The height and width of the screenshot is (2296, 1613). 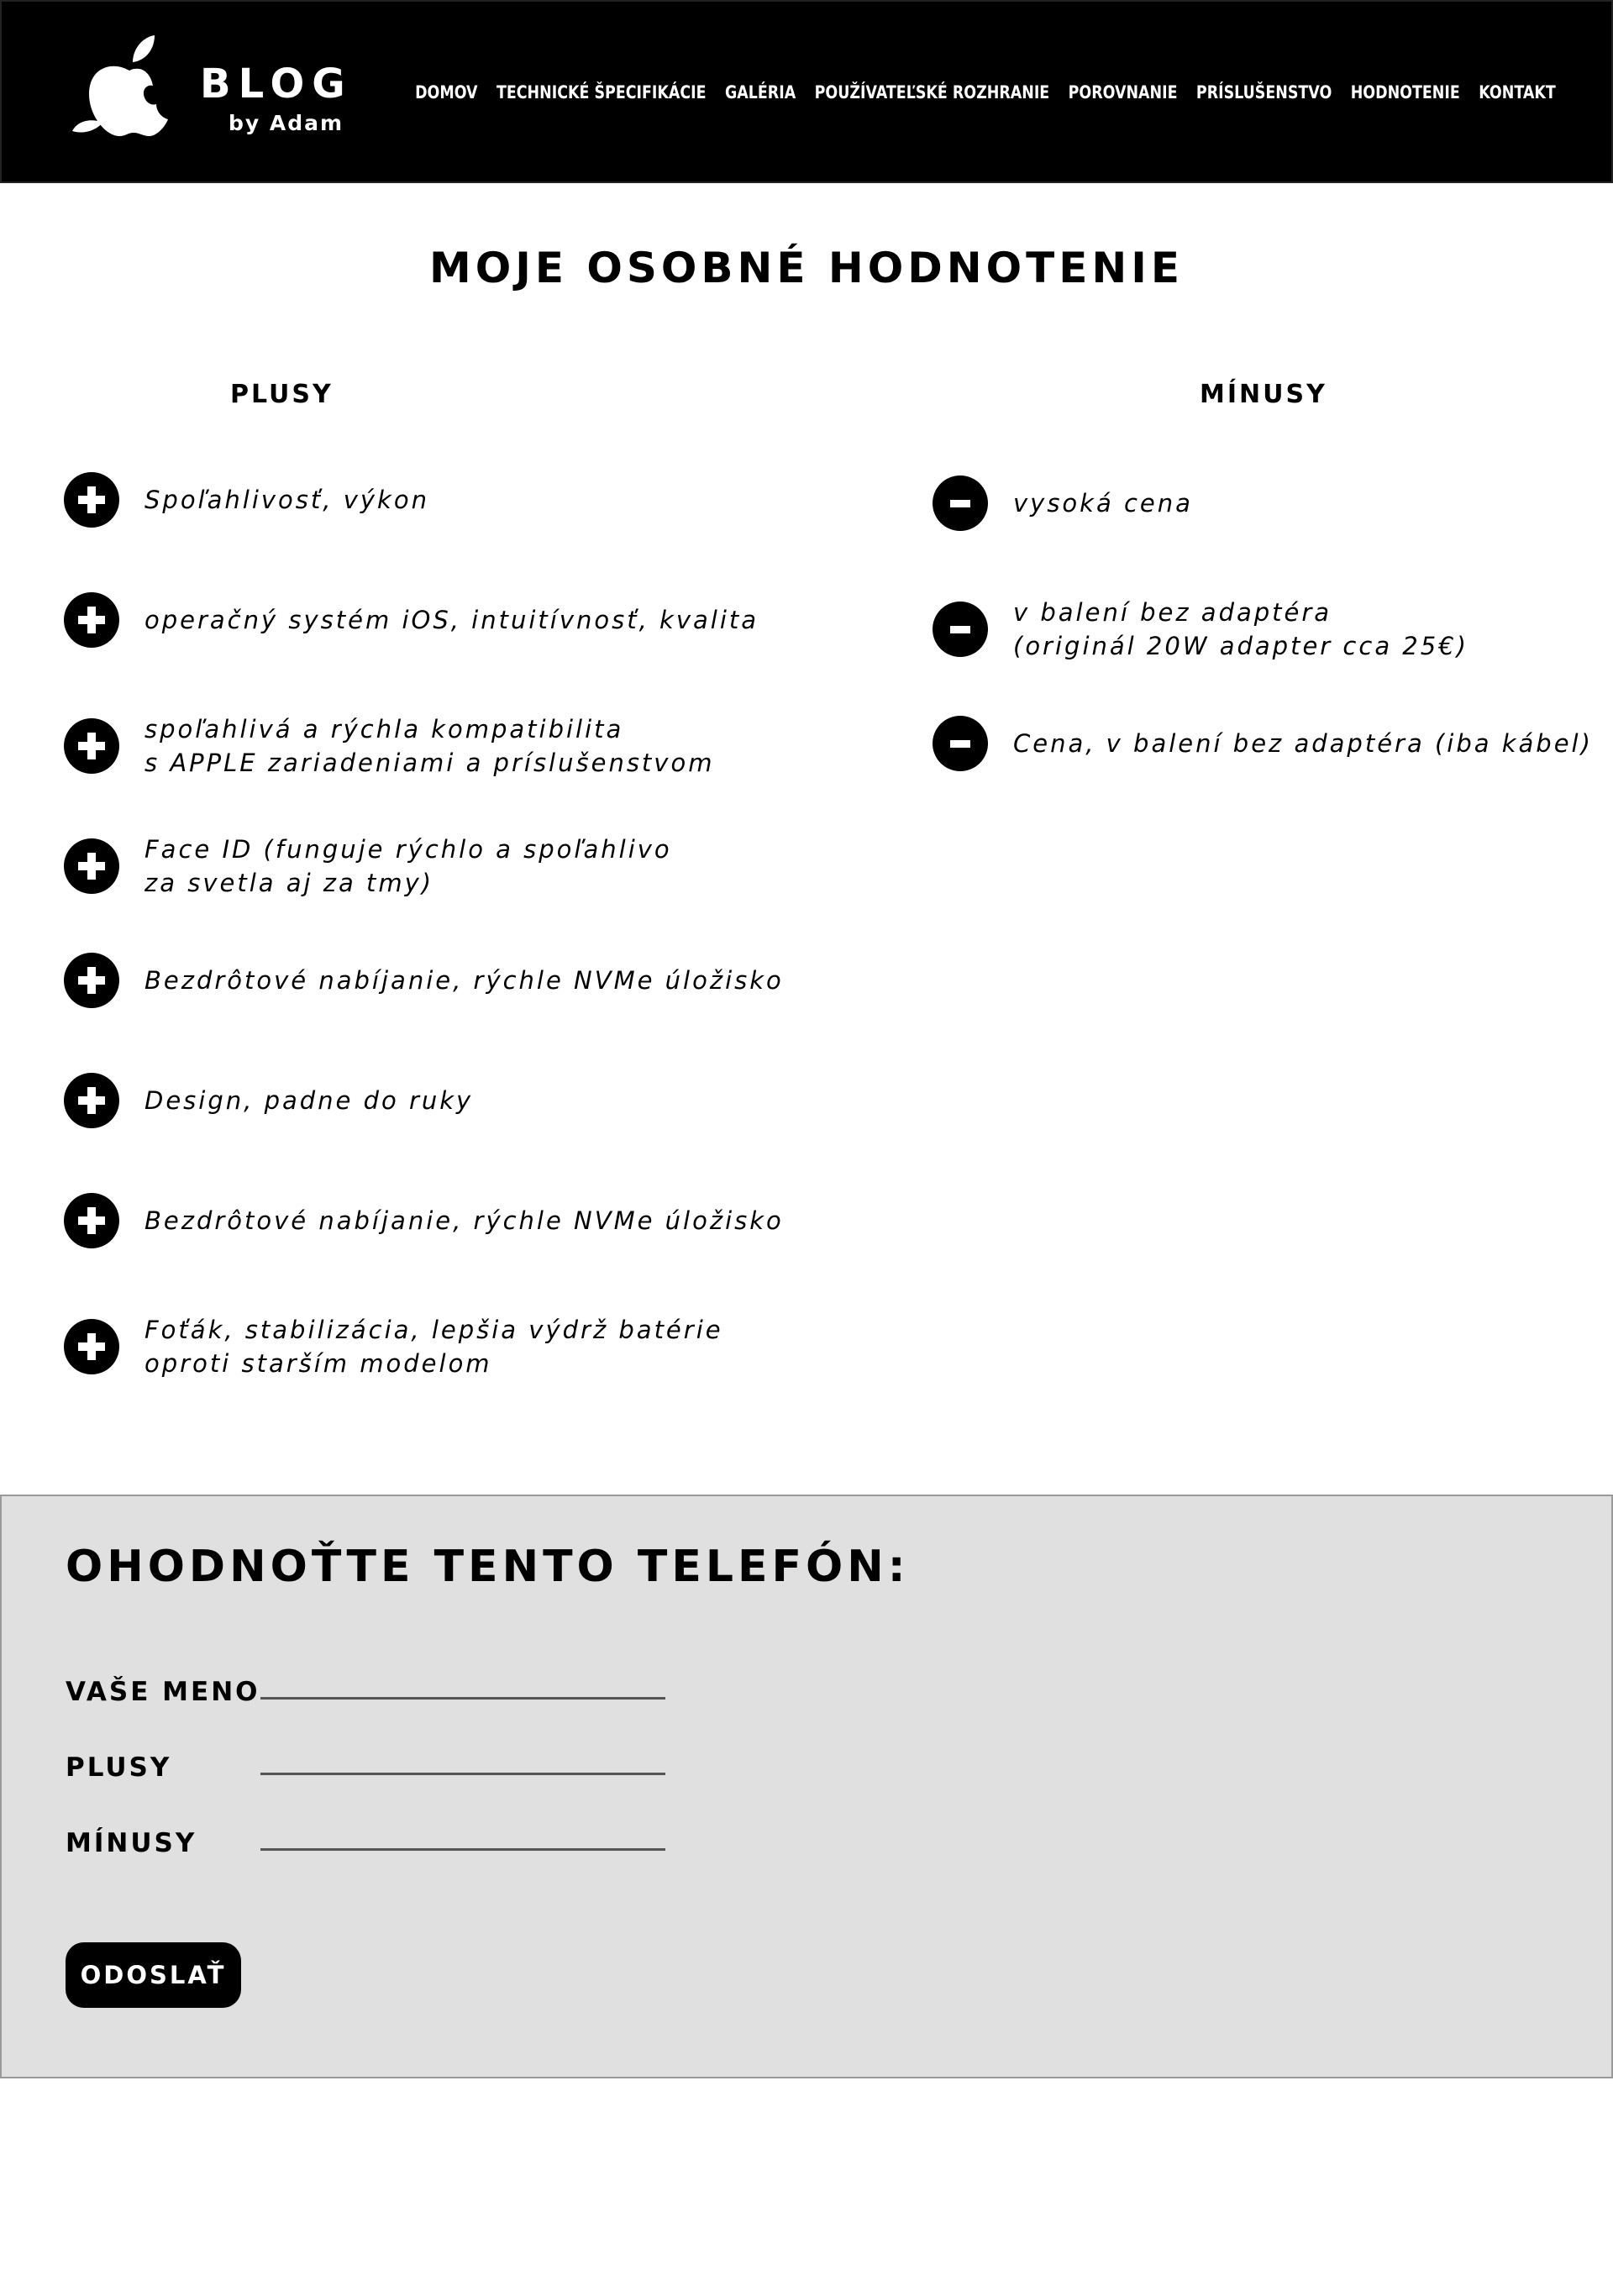 What do you see at coordinates (276, 84) in the screenshot?
I see `logo-title: BLOG` at bounding box center [276, 84].